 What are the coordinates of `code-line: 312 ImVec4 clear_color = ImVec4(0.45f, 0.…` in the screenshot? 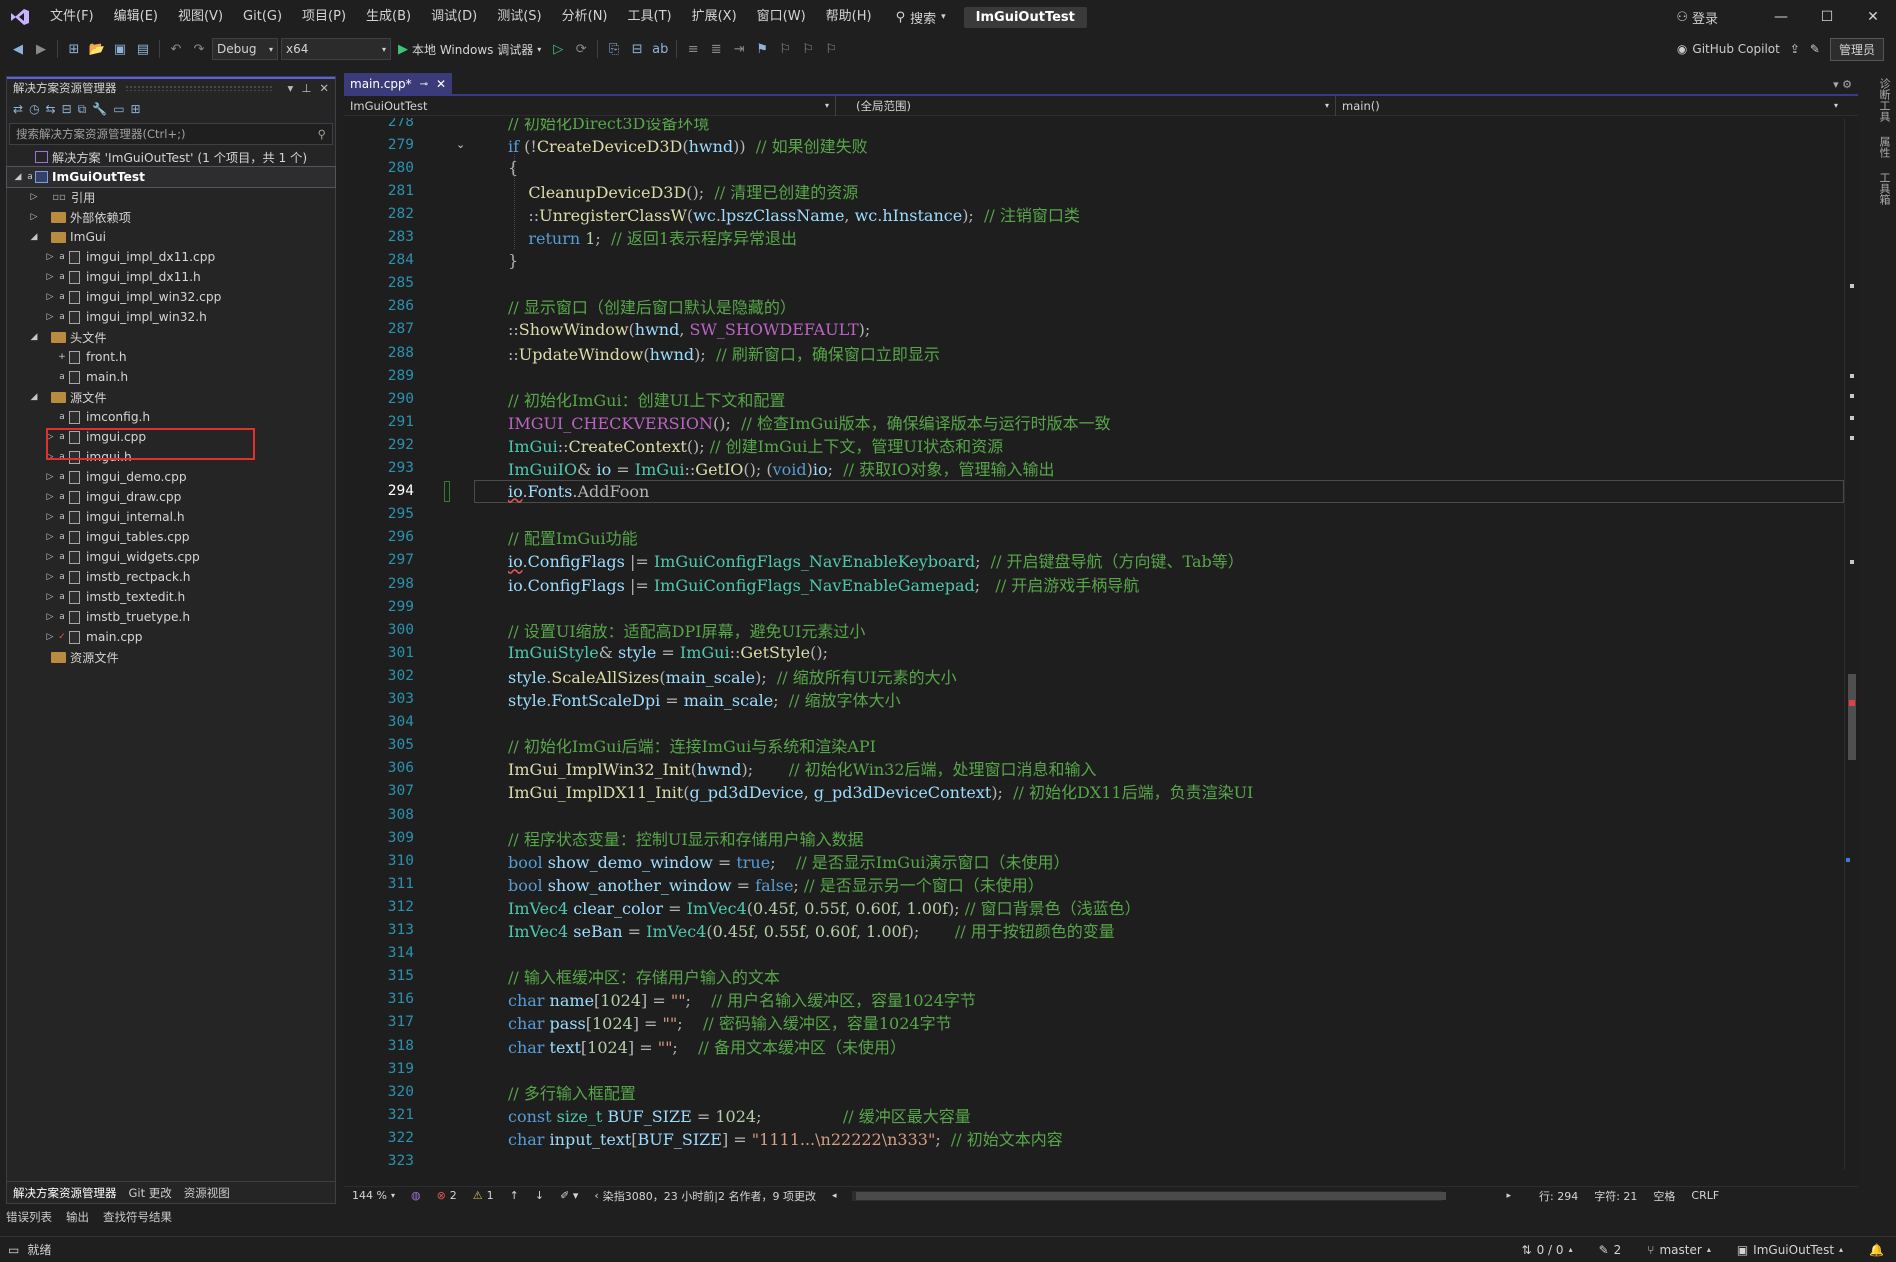 It's located at (1094, 906).